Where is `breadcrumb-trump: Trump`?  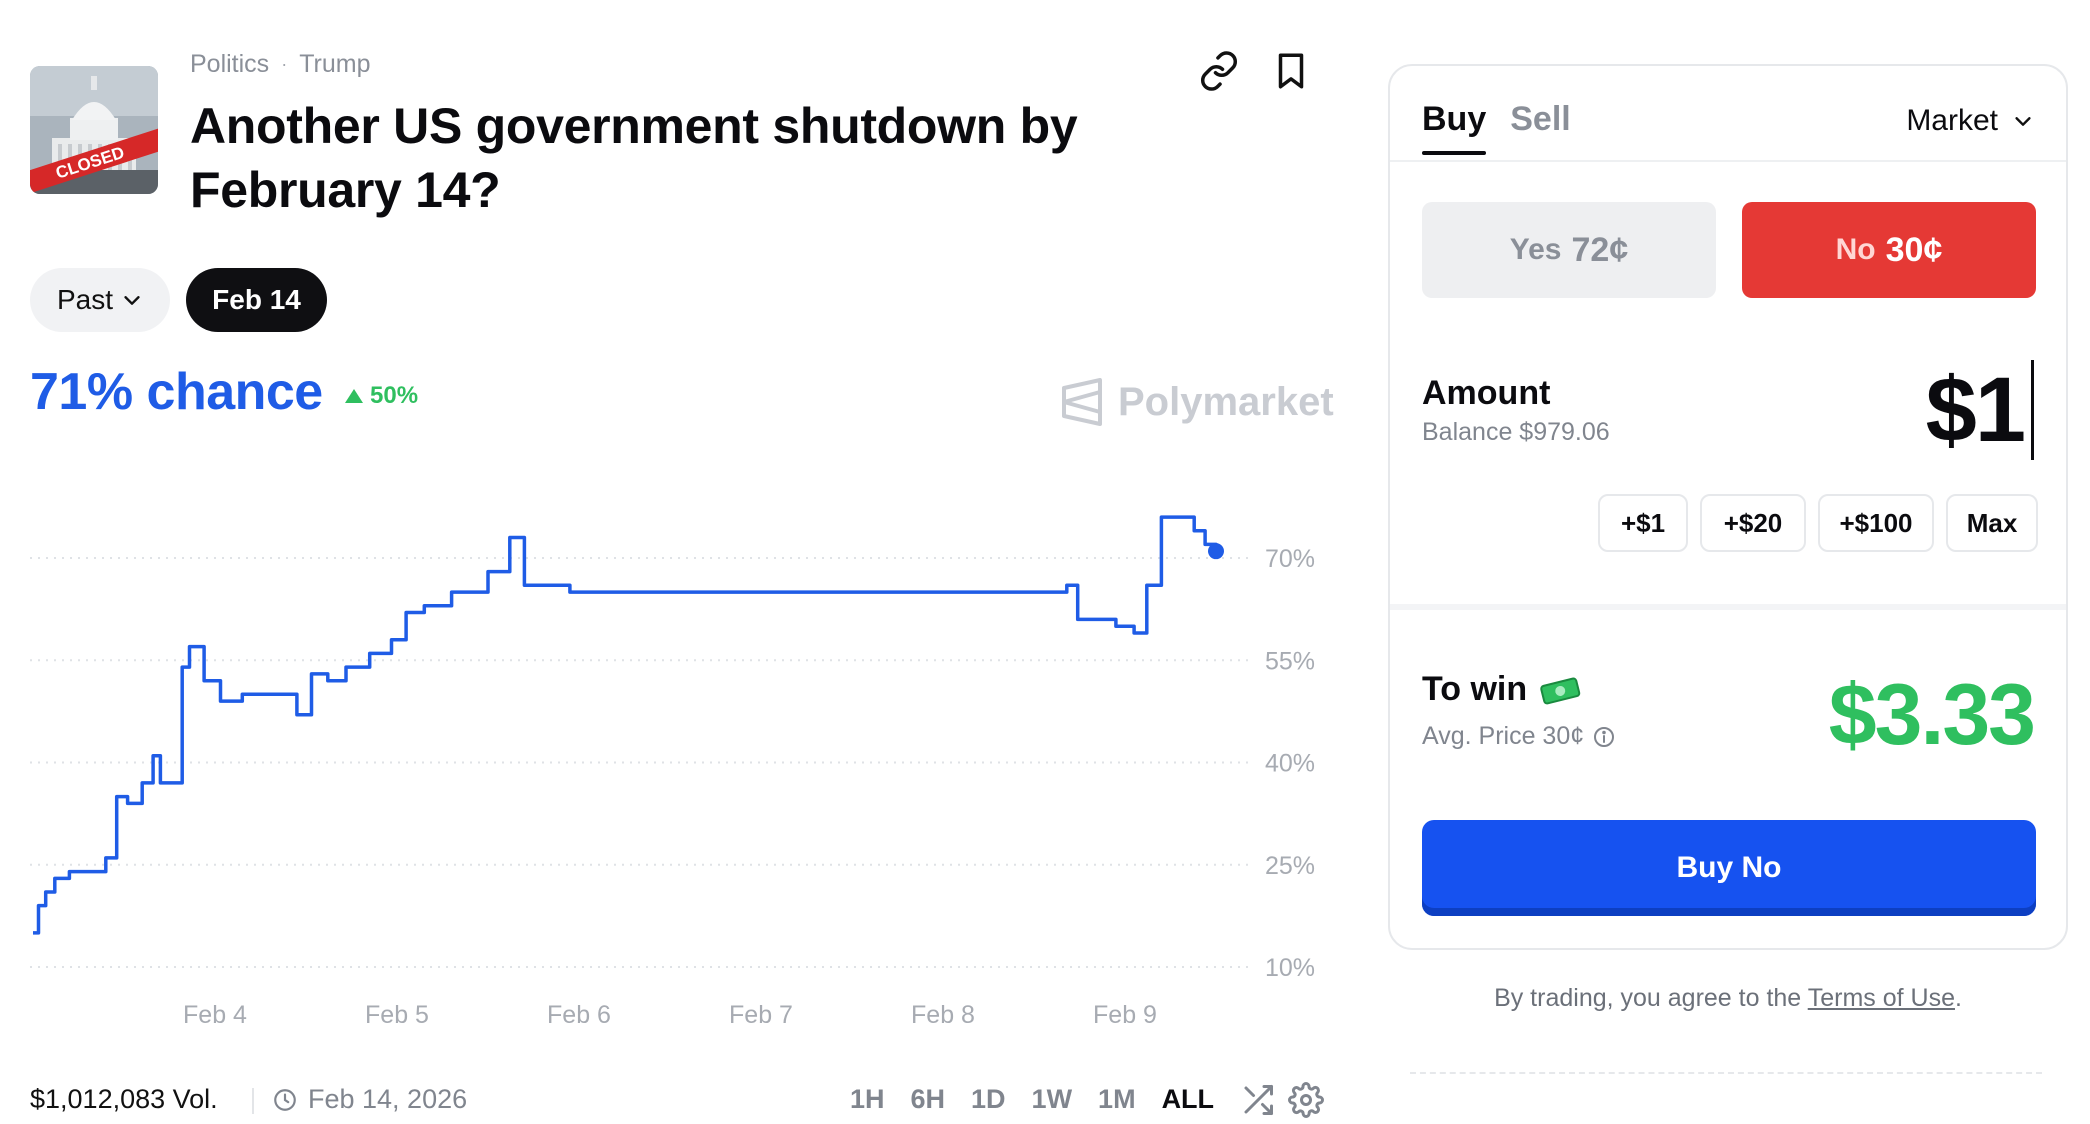
breadcrumb-trump: Trump is located at coordinates (334, 64).